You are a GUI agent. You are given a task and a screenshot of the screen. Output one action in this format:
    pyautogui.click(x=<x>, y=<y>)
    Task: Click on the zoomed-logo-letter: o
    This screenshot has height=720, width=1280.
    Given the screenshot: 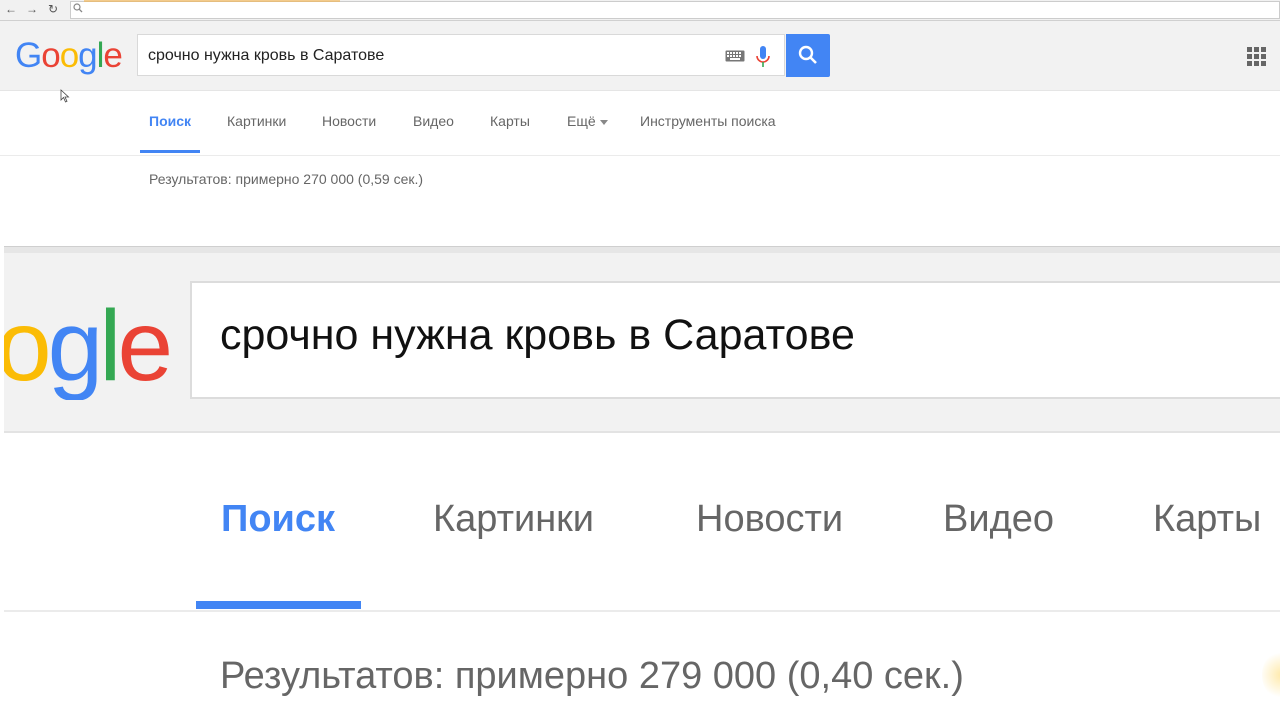 What is the action you would take?
    pyautogui.click(x=28, y=345)
    